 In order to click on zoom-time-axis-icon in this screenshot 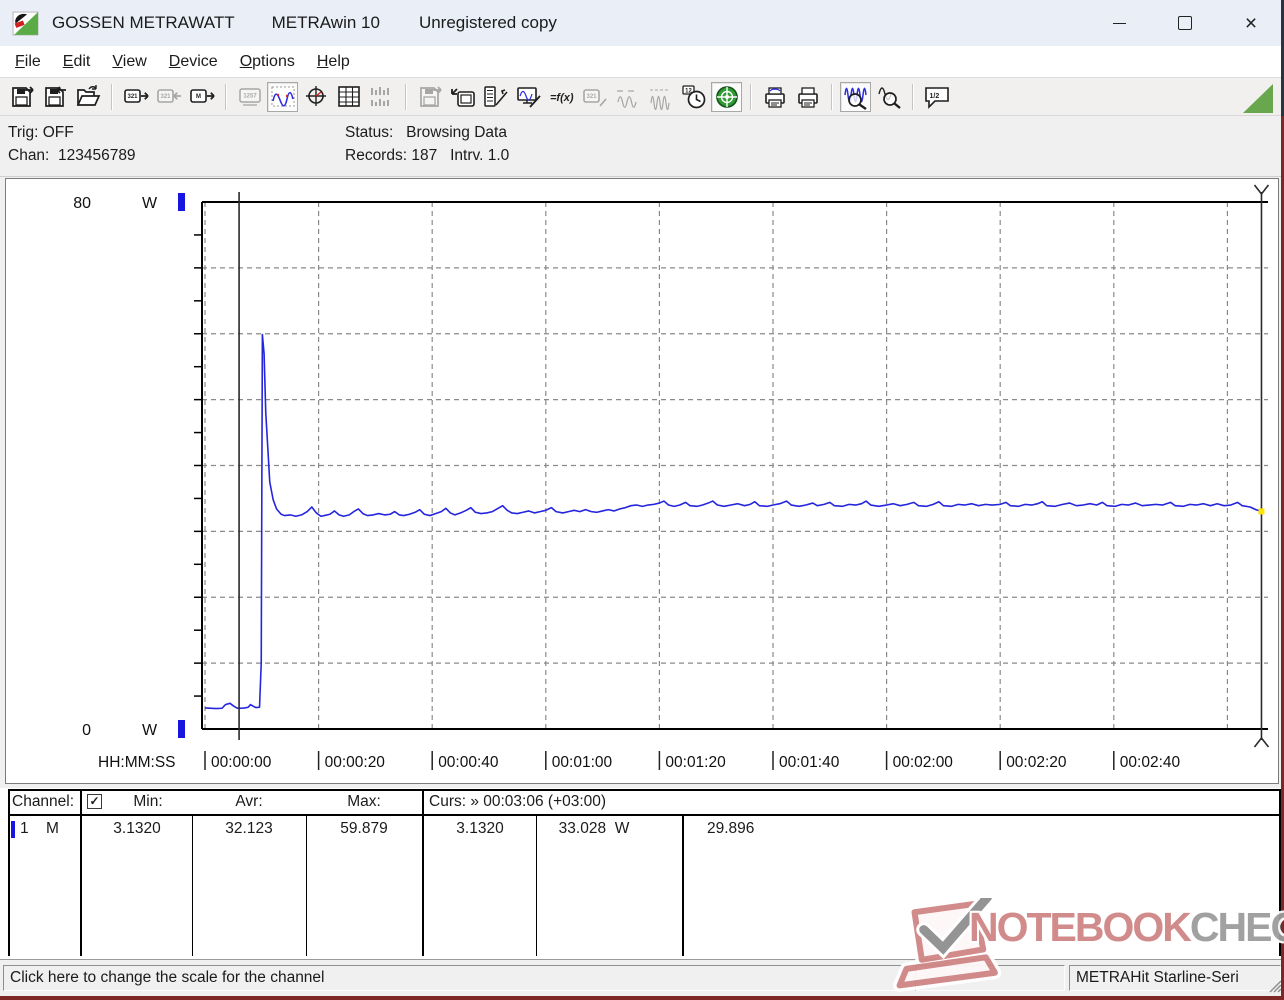, I will do `click(856, 97)`.